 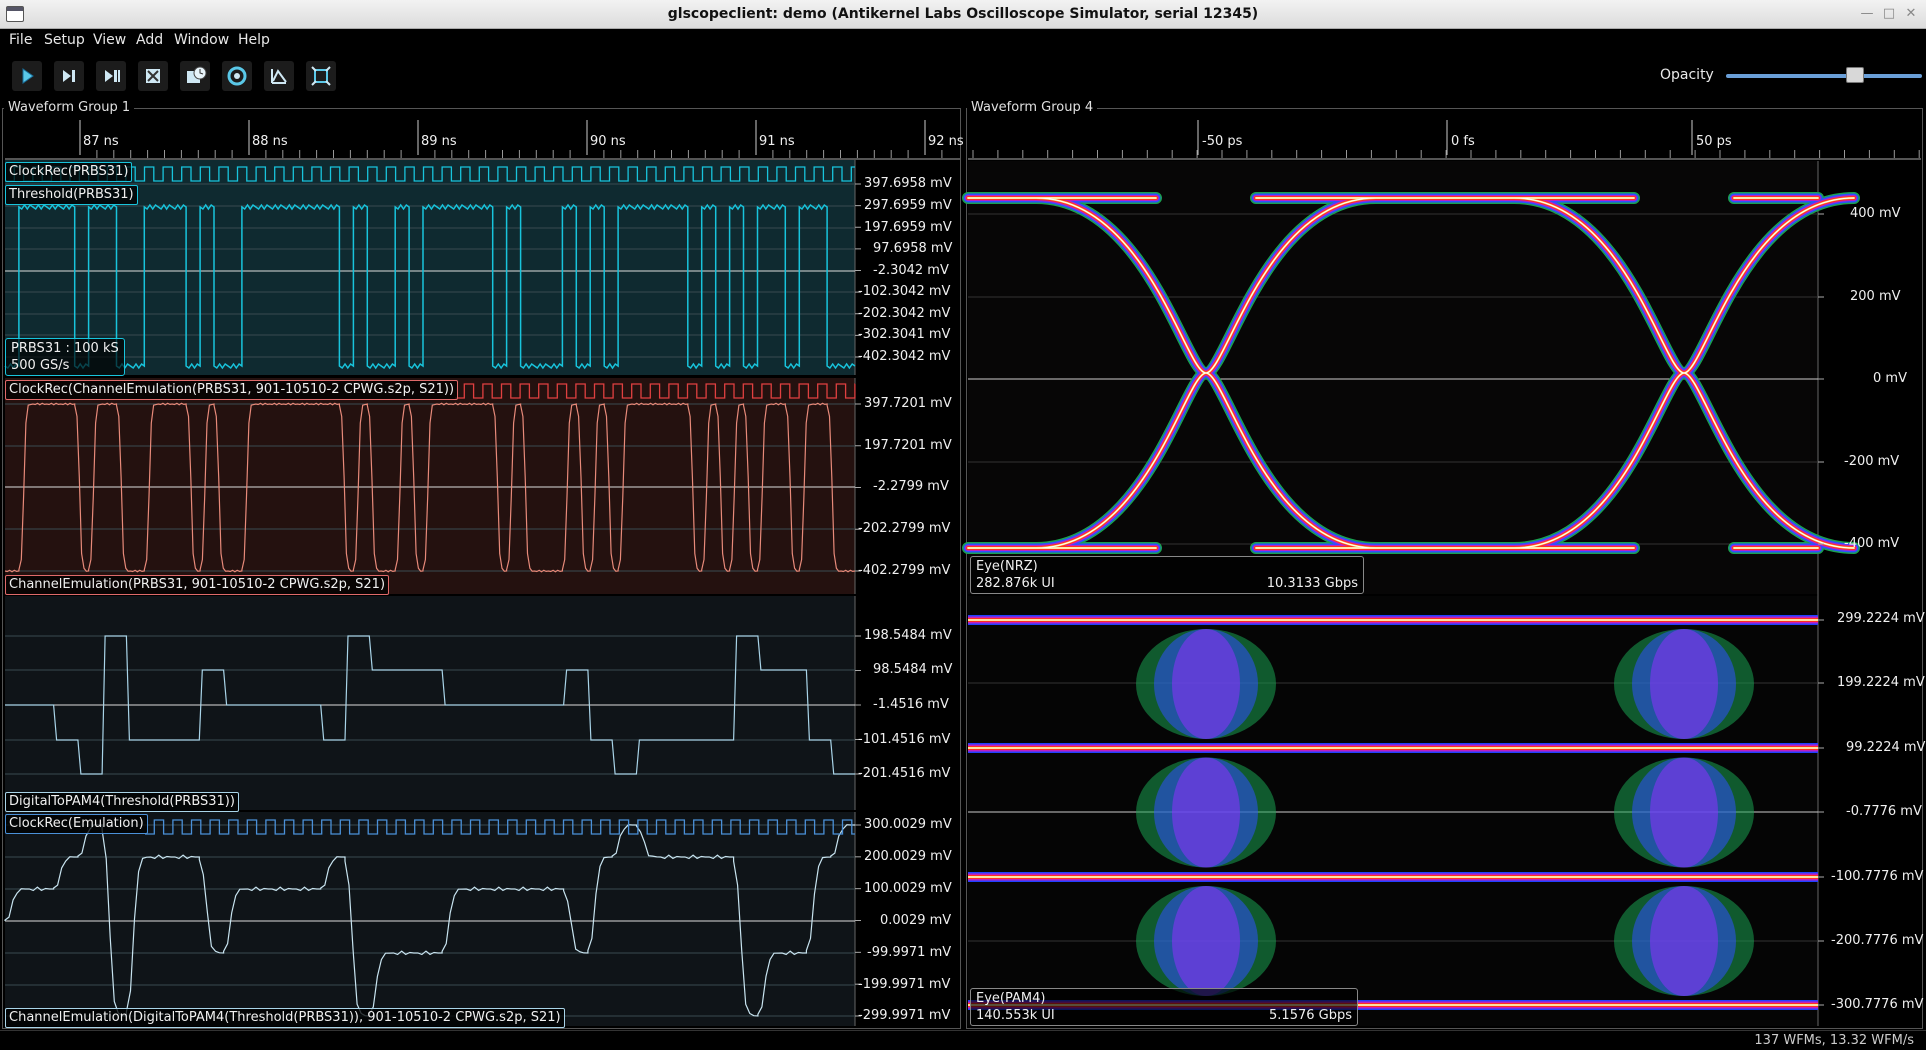 I want to click on y-tick-label: 0.0029 mV, so click(x=916, y=920).